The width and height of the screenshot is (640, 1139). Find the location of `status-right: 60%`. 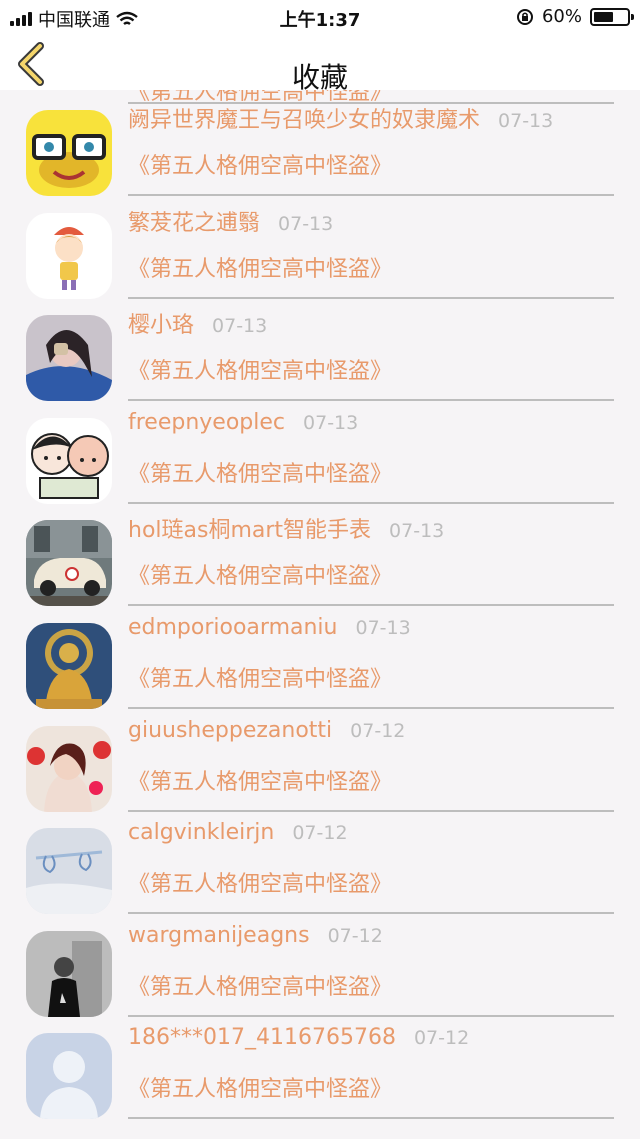

status-right: 60% is located at coordinates (575, 16).